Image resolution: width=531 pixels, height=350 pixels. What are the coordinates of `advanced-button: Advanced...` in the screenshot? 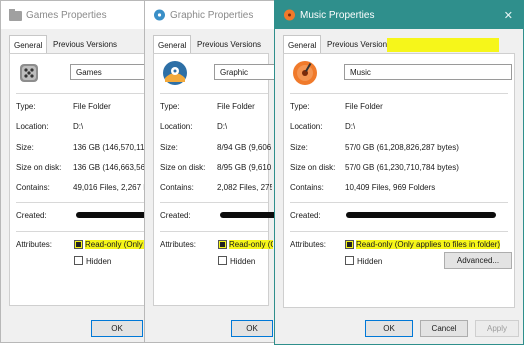 It's located at (478, 260).